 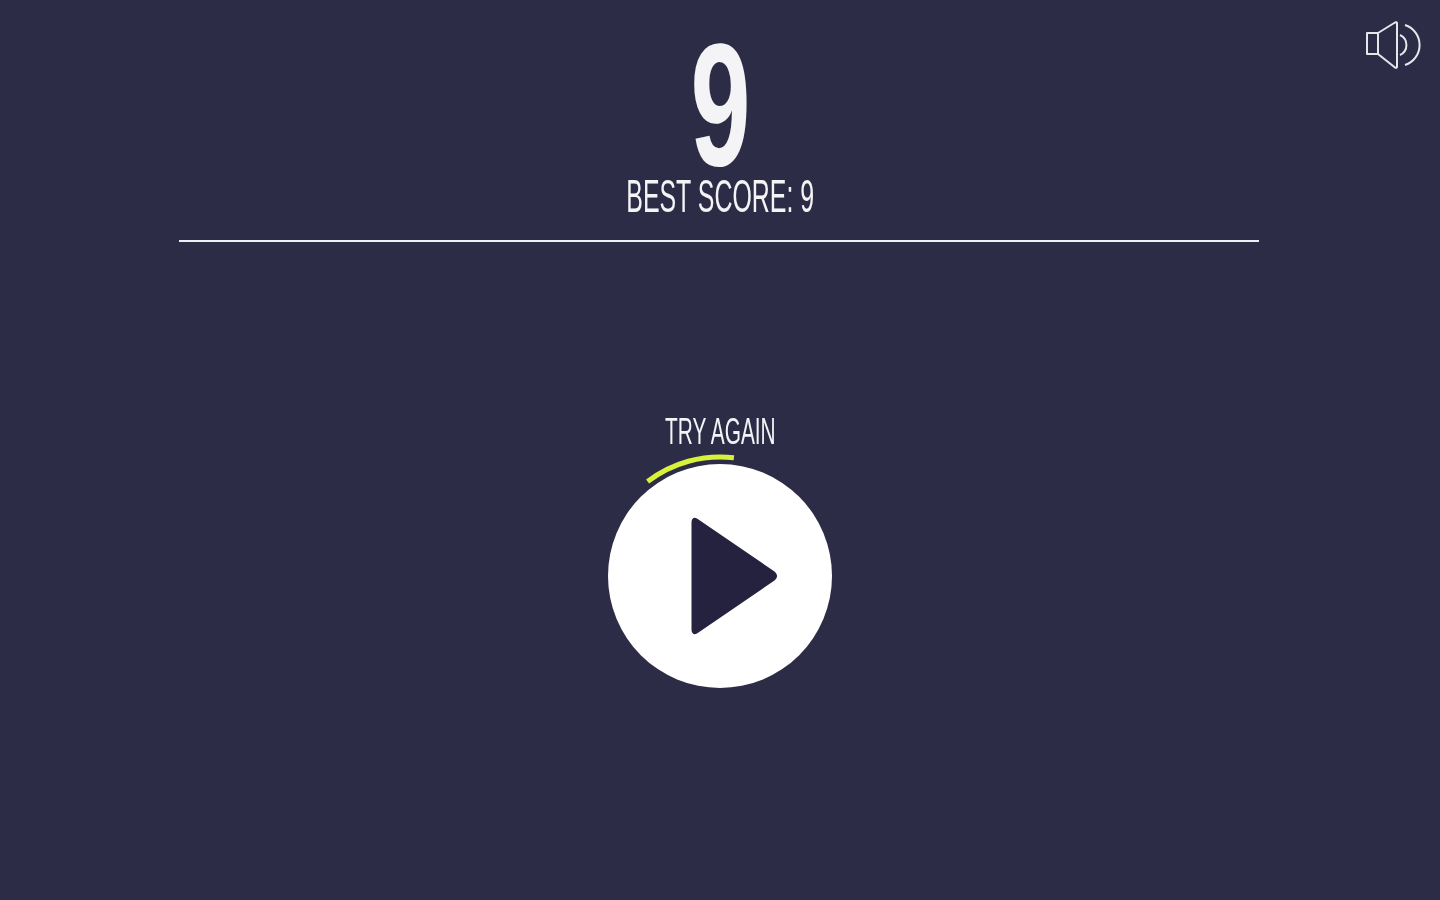 I want to click on speaker-icon, so click(x=1394, y=45).